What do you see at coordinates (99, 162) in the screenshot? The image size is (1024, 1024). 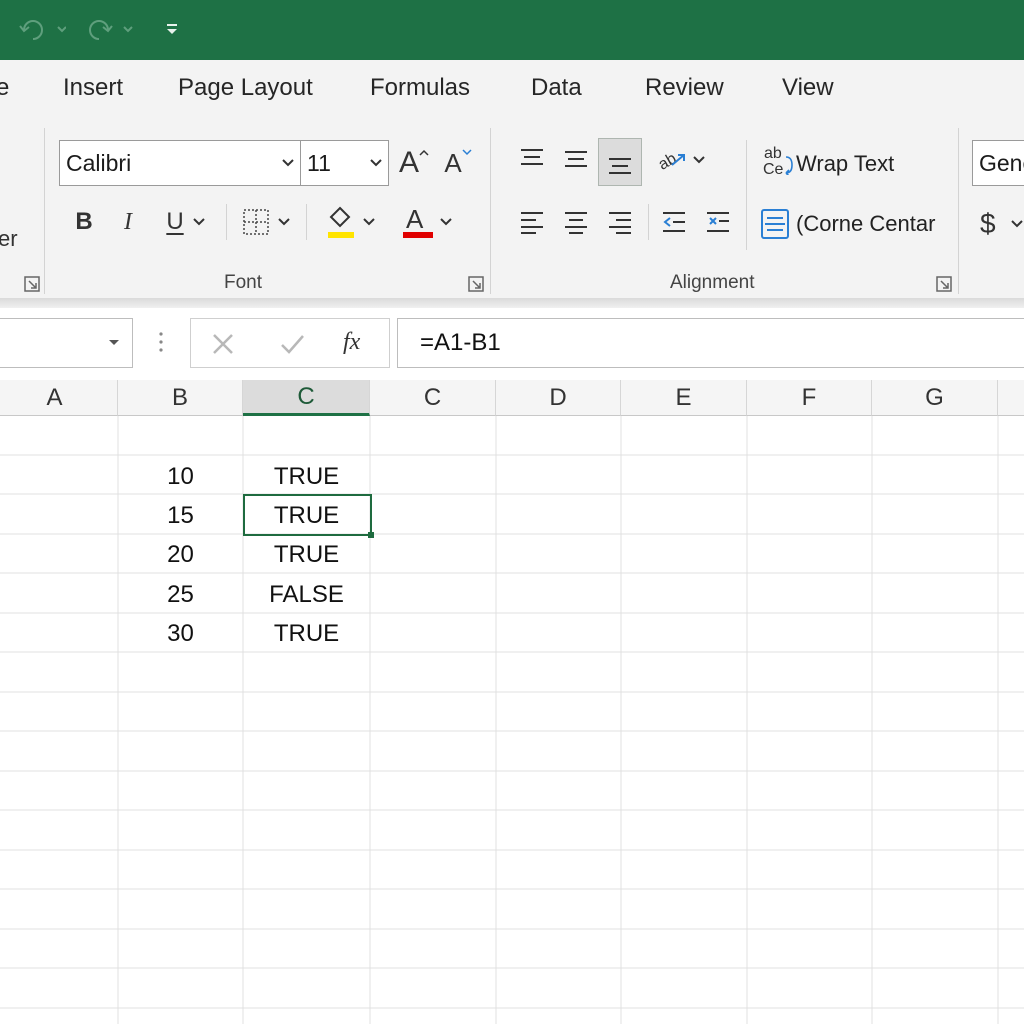 I see `font-name-value: Calibri` at bounding box center [99, 162].